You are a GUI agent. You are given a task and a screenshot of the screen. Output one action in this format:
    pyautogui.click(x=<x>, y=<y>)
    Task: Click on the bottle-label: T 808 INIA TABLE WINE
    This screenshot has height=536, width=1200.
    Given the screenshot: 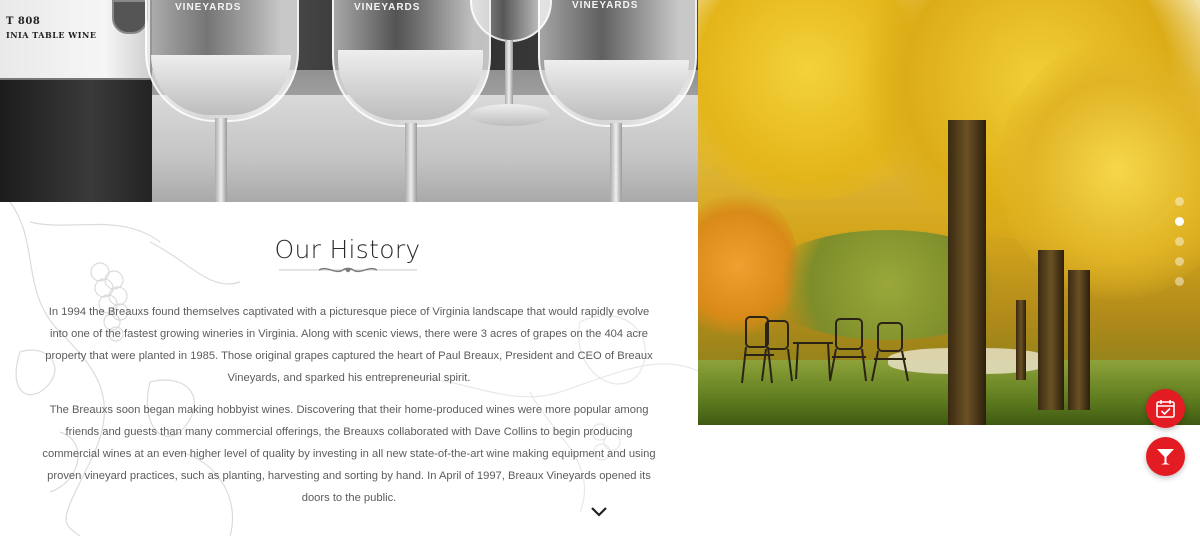 What is the action you would take?
    pyautogui.click(x=75, y=40)
    